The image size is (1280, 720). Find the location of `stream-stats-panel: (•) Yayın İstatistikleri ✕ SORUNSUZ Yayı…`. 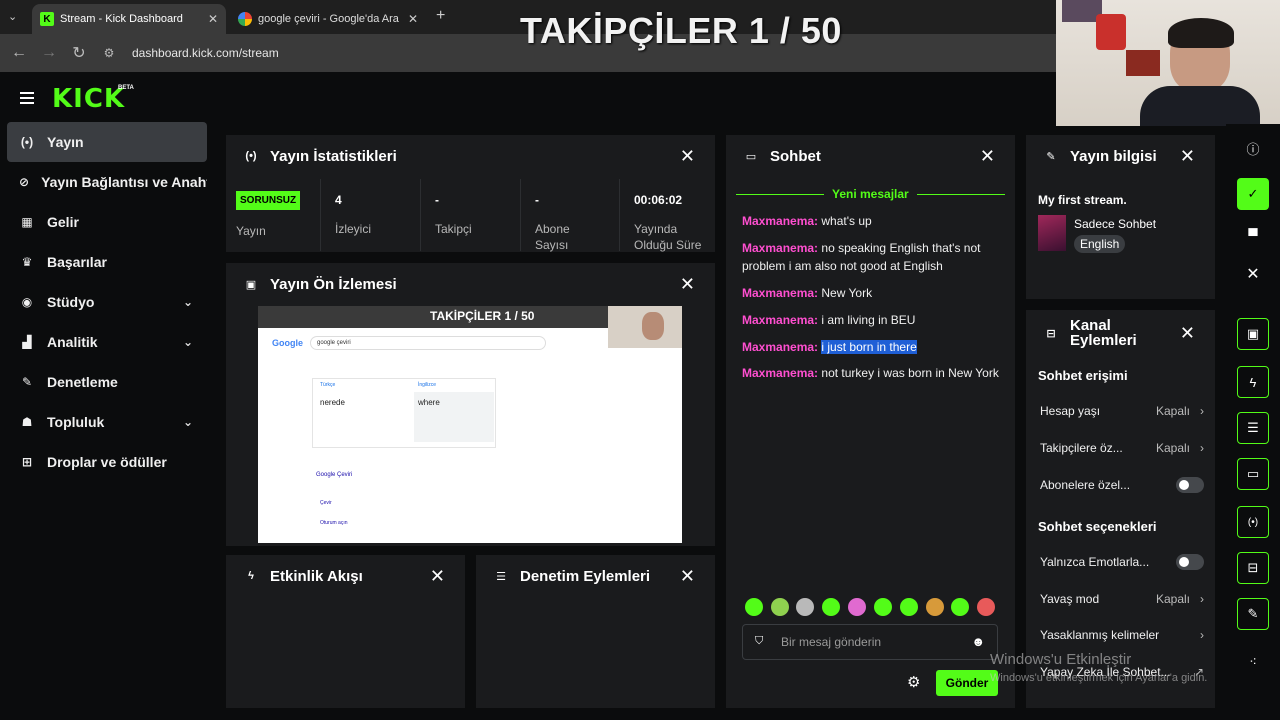

stream-stats-panel: (•) Yayın İstatistikleri ✕ SORUNSUZ Yayı… is located at coordinates (470, 193).